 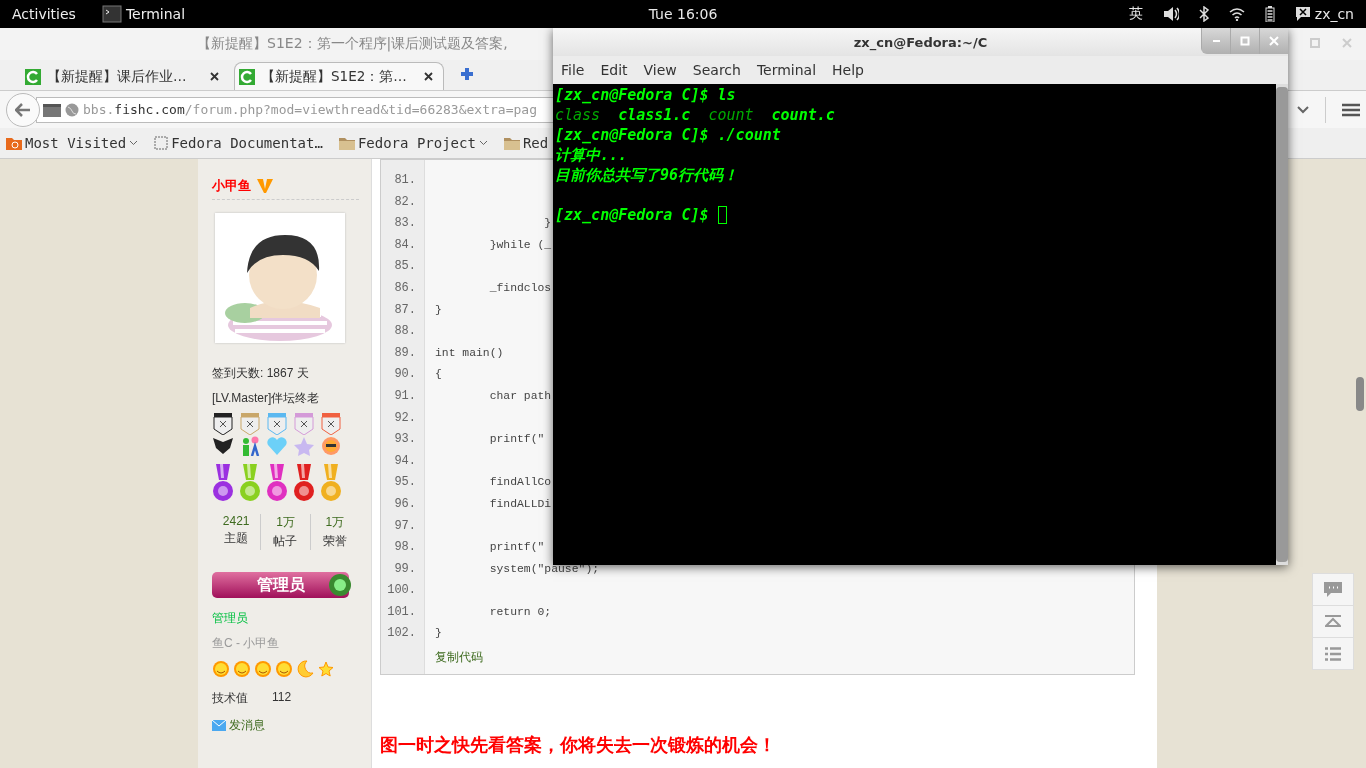 I want to click on line-number: 87., so click(x=405, y=310).